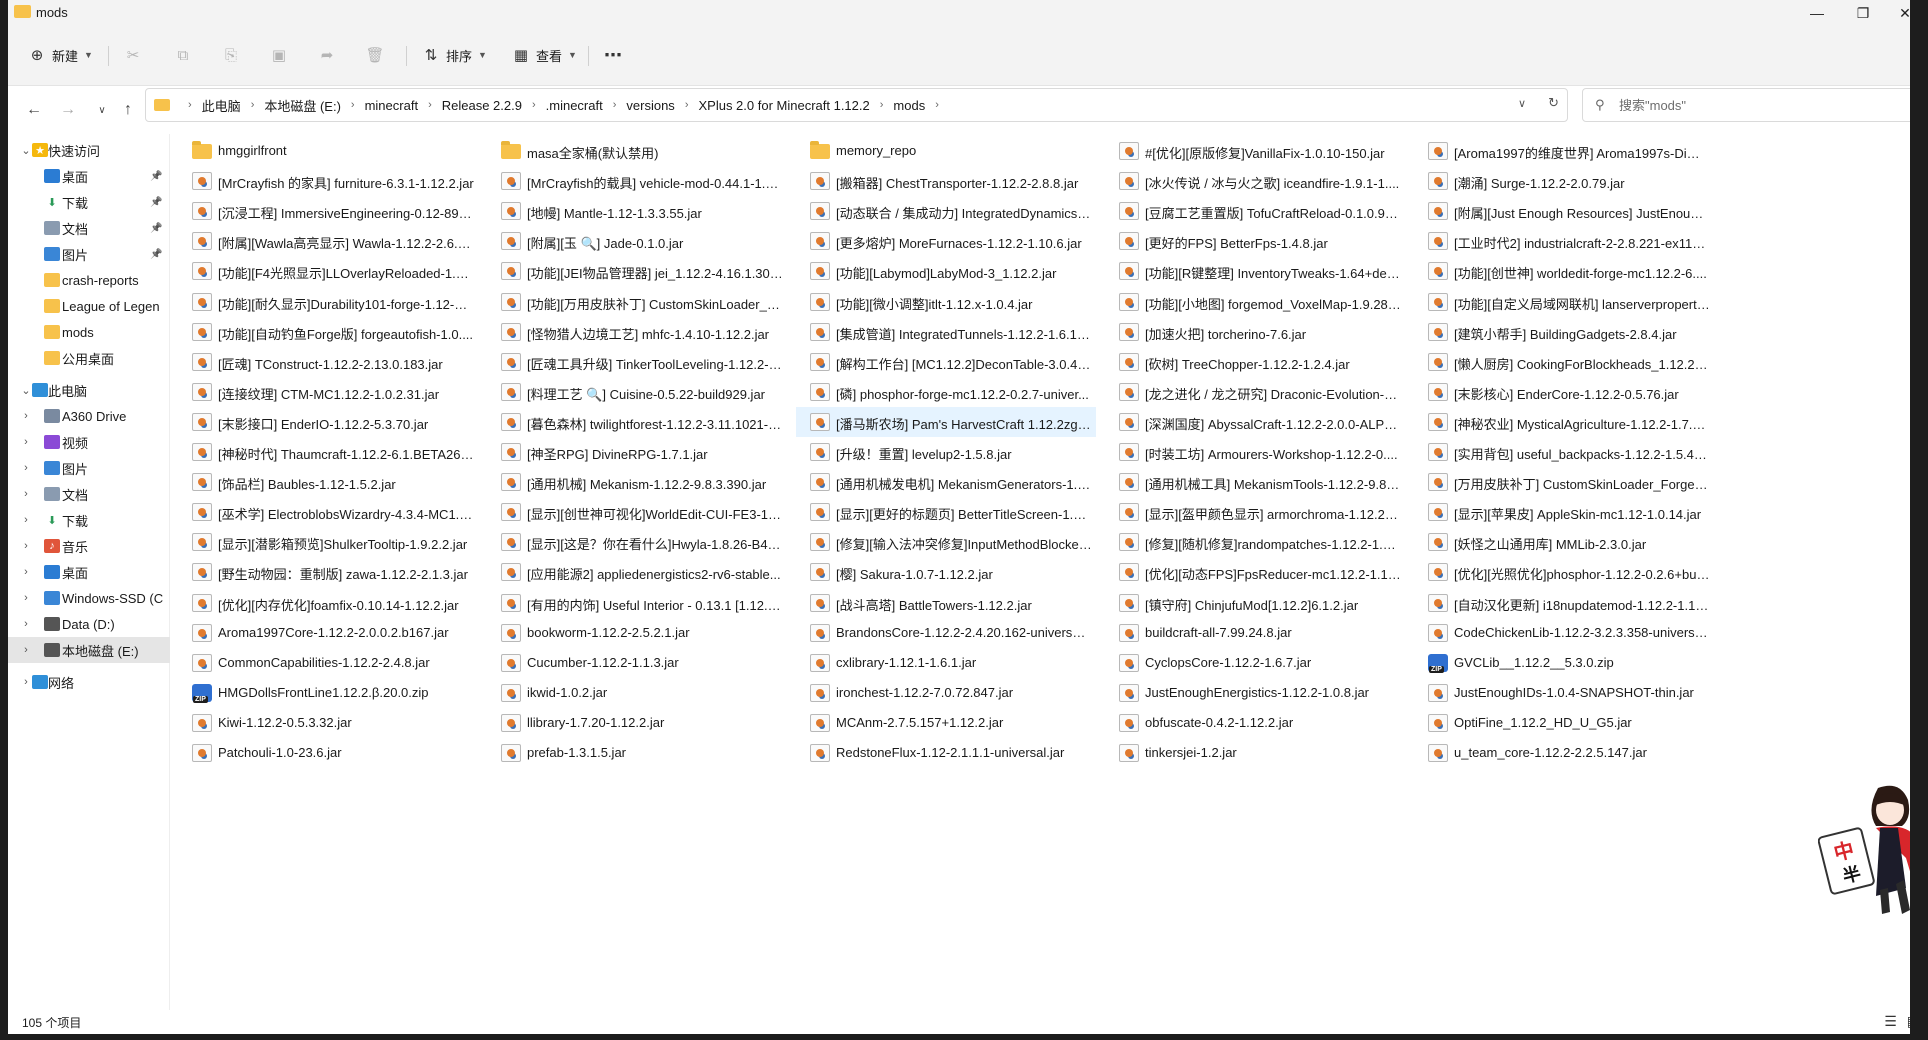  Describe the element at coordinates (89, 390) in the screenshot. I see `sidebar-item-this-pc: ⌄ 此电脑` at that location.